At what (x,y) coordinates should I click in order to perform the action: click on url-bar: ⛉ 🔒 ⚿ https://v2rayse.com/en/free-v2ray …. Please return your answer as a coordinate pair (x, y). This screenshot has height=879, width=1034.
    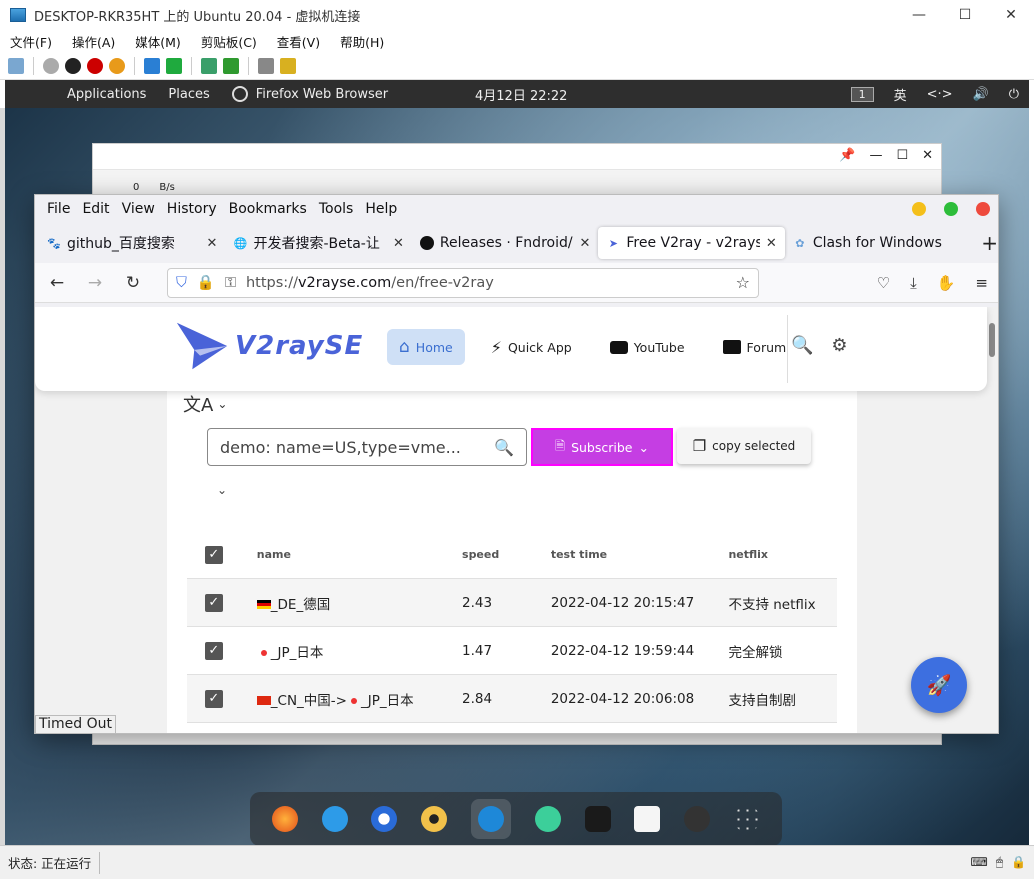
    Looking at the image, I should click on (463, 282).